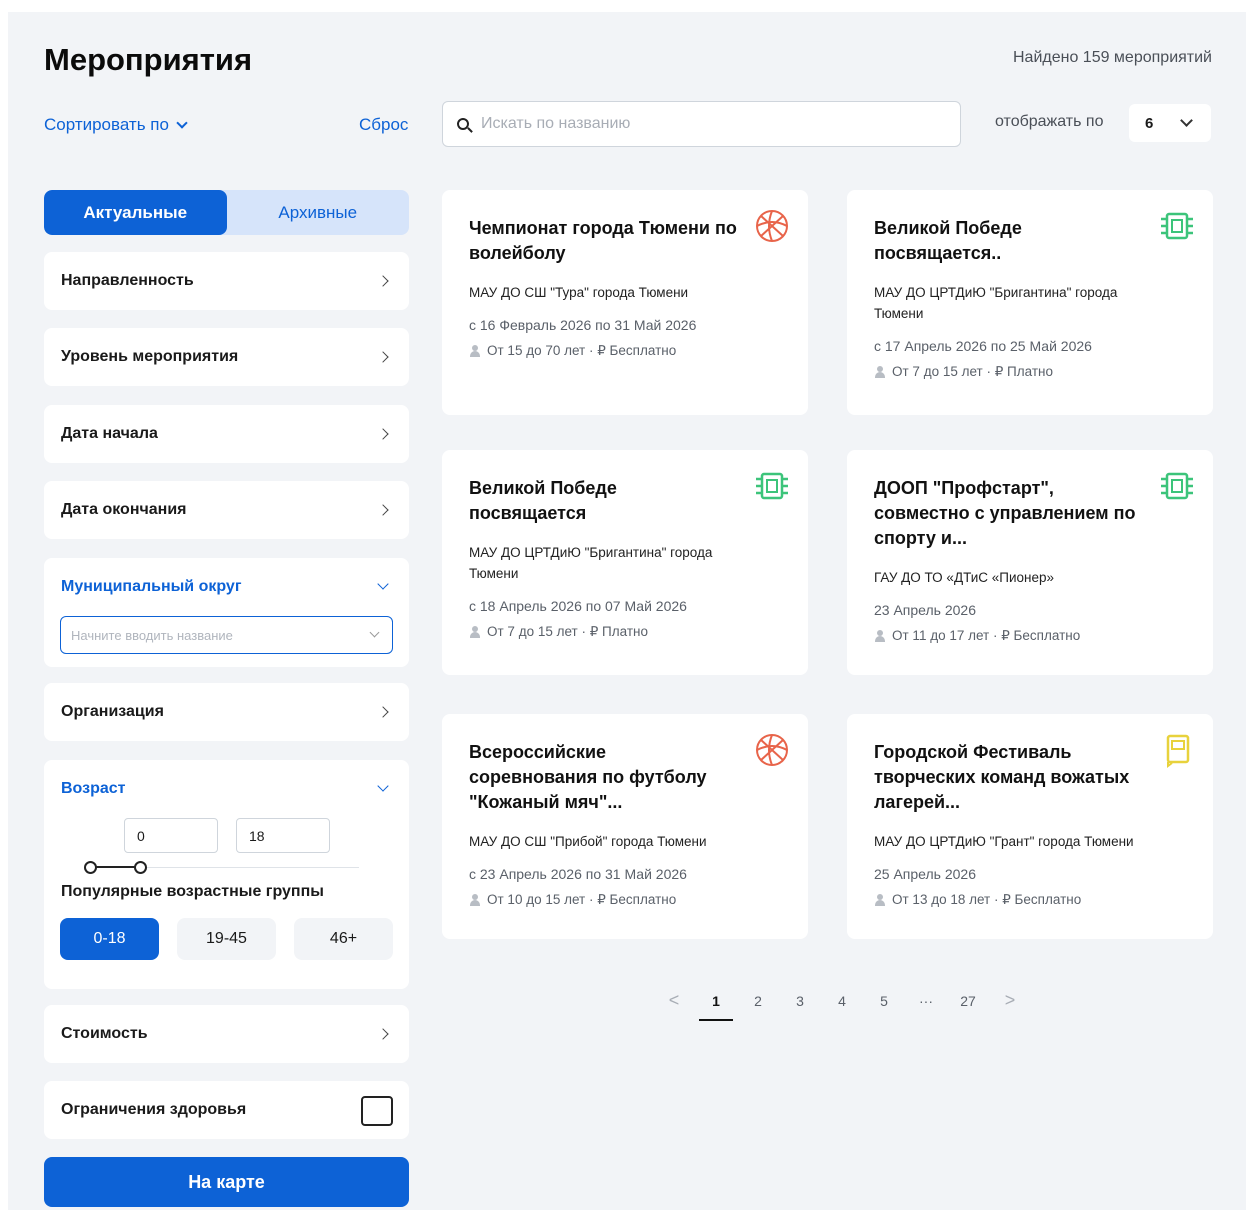  I want to click on slider-fill, so click(115, 867).